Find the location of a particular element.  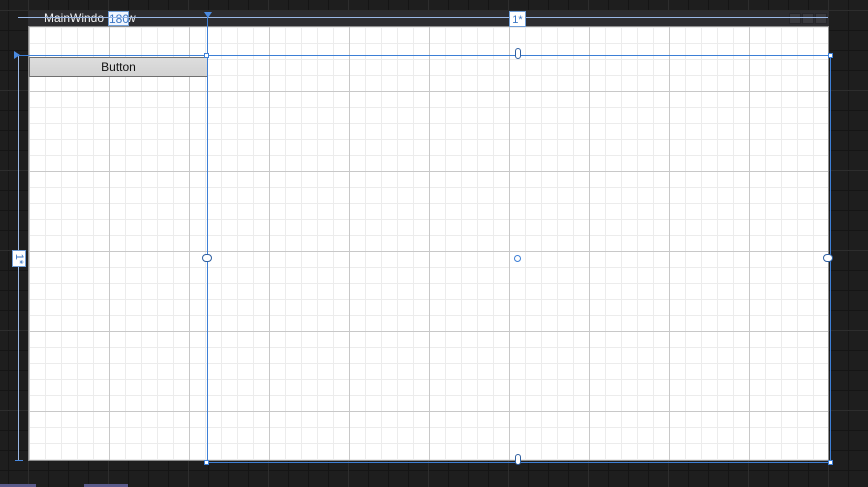

row-star-label: 1* is located at coordinates (19, 259).